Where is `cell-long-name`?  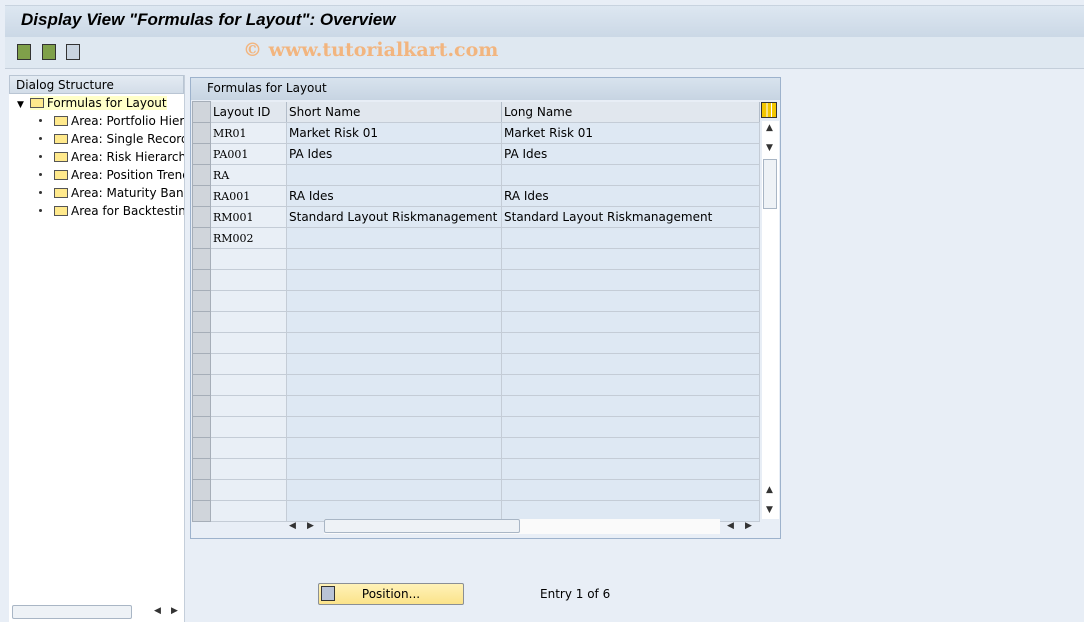 cell-long-name is located at coordinates (630, 175).